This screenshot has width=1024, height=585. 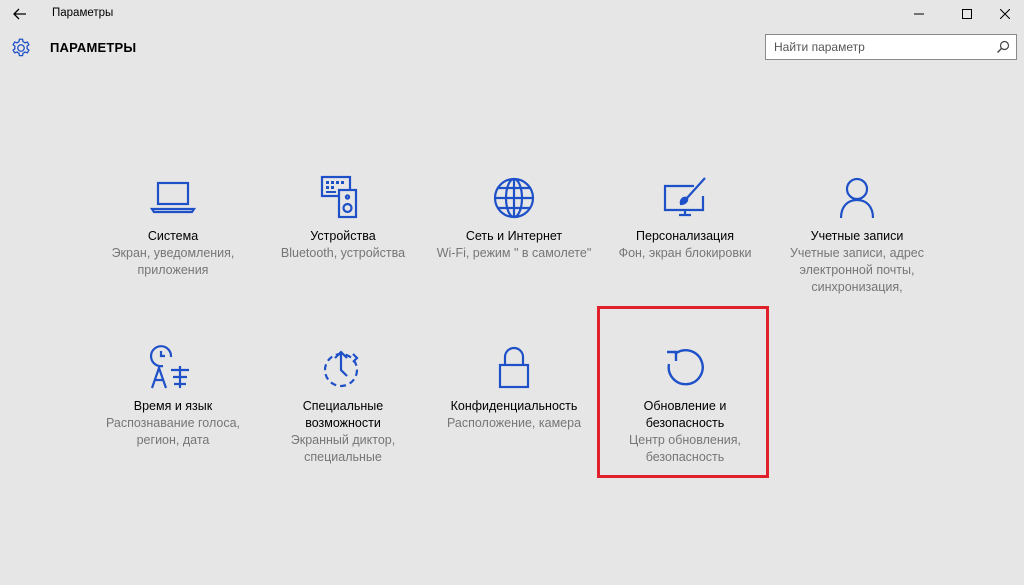 I want to click on close-icon, so click(x=1005, y=14).